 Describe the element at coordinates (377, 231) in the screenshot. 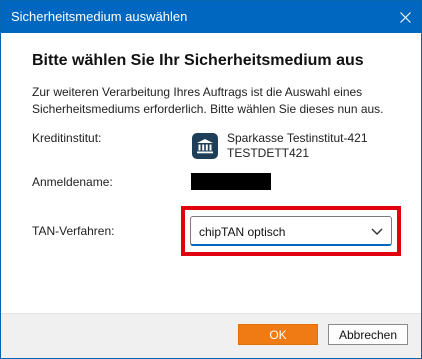

I see `chevron-down-icon` at that location.